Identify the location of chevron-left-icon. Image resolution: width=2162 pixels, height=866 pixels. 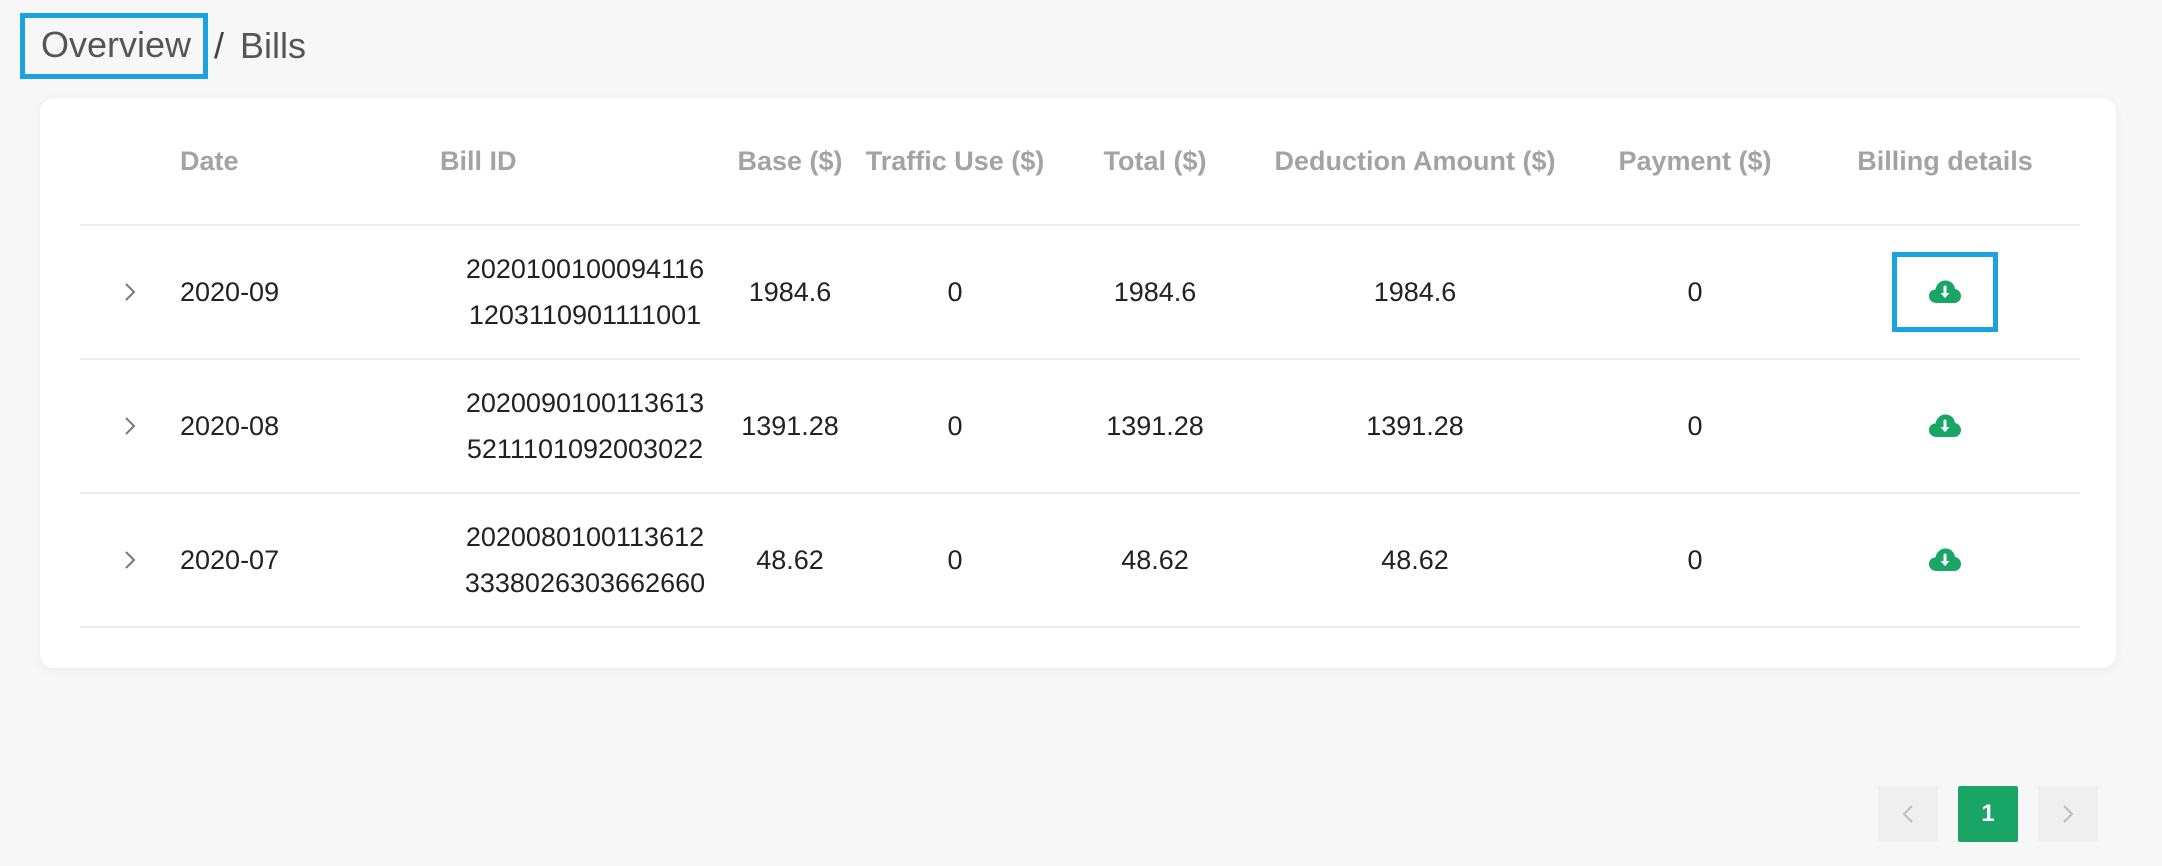
(1907, 814).